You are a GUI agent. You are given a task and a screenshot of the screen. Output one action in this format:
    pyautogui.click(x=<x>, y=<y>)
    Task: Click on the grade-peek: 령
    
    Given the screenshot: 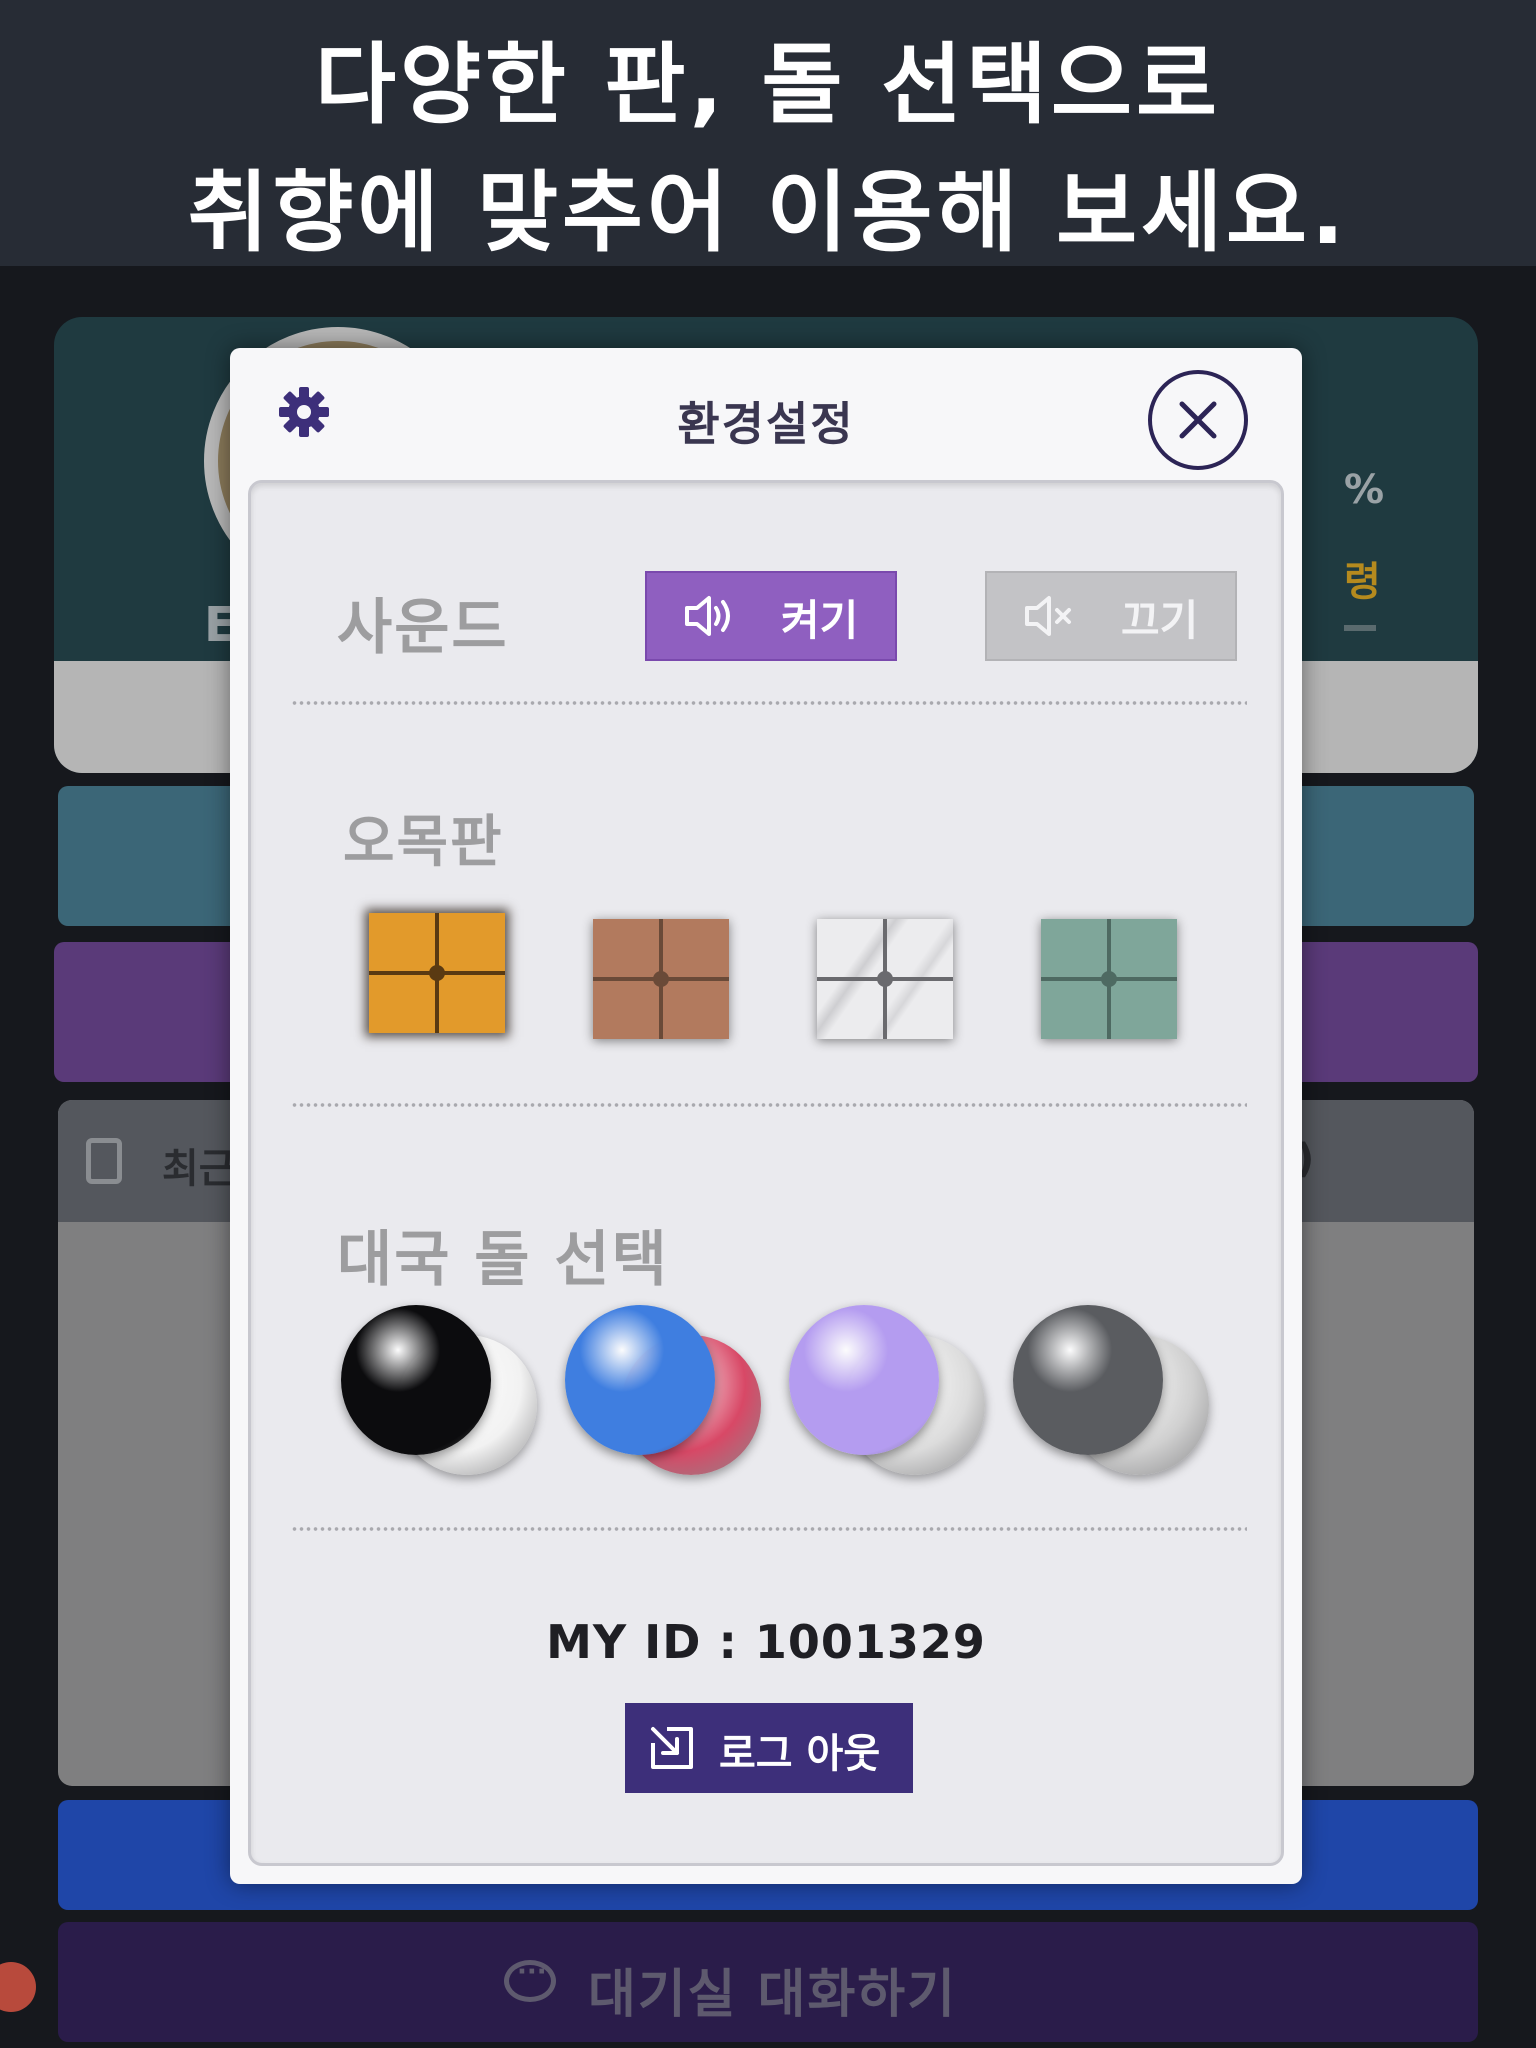 What is the action you would take?
    pyautogui.click(x=1362, y=582)
    